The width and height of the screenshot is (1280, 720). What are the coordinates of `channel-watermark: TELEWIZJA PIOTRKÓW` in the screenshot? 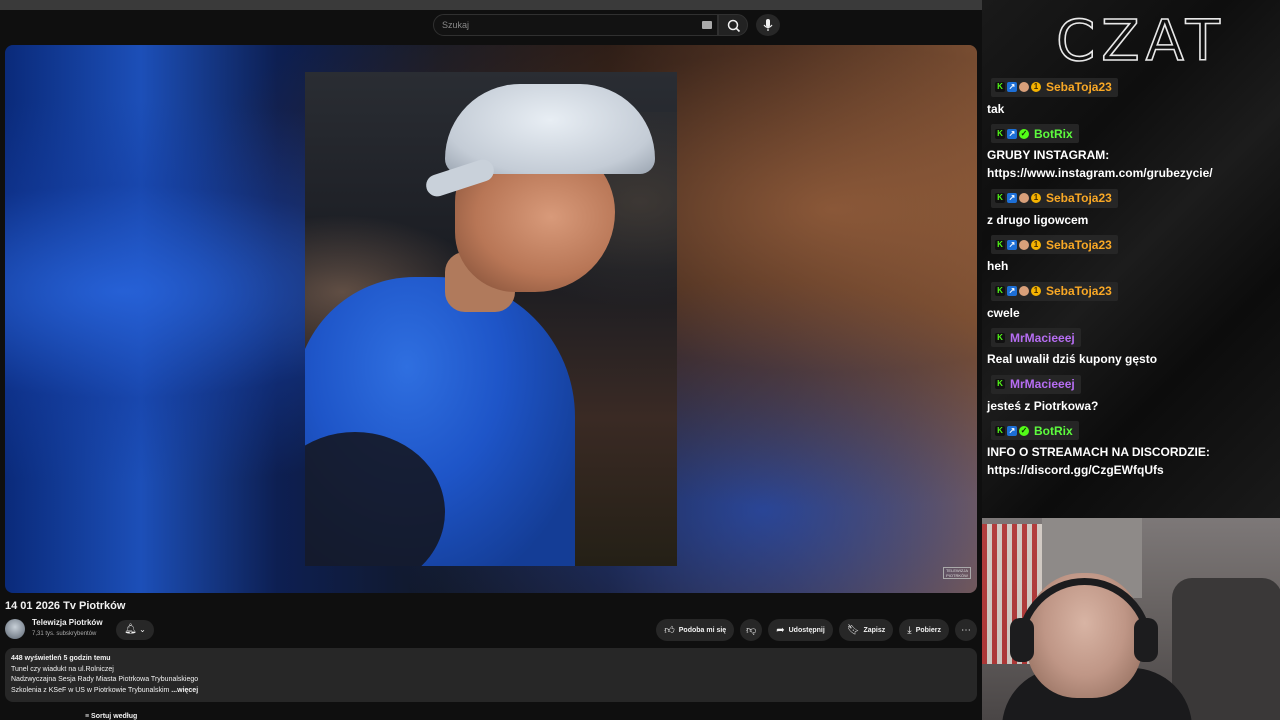 It's located at (957, 573).